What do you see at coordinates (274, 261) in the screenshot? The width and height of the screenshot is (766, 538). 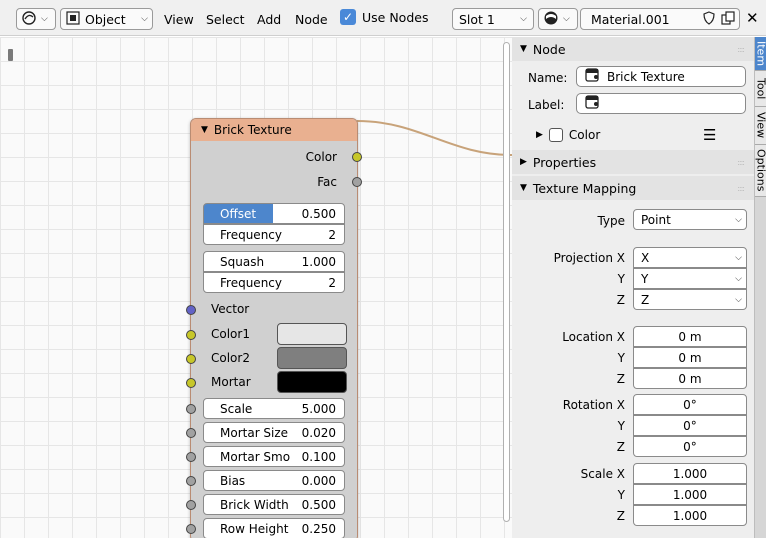 I see `squash-field: Squash 1.000` at bounding box center [274, 261].